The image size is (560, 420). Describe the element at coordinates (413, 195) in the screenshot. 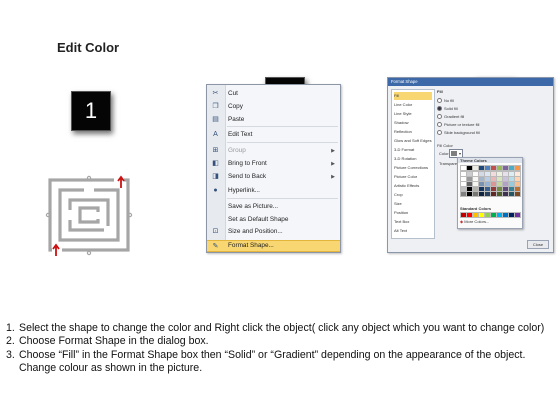

I see `nav-item-crop: Crop` at that location.